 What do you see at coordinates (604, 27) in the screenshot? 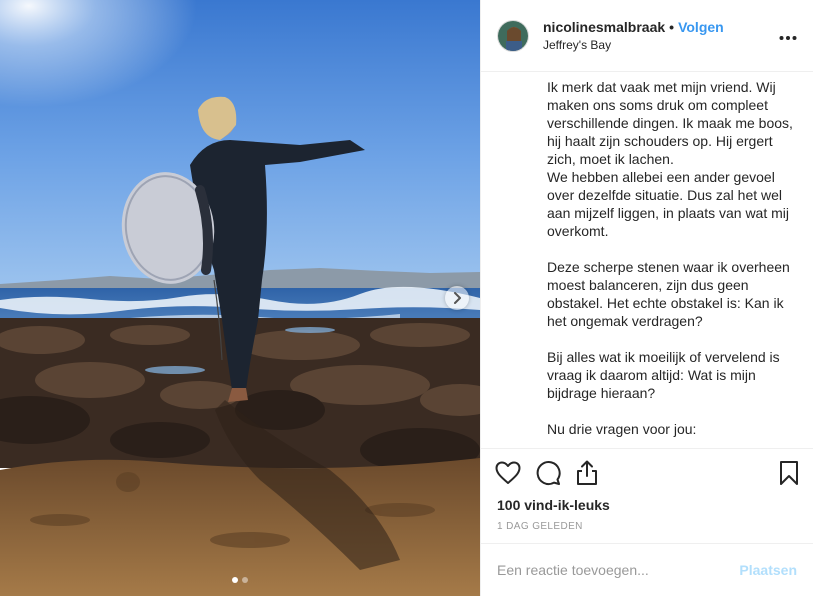
I see `username-link: nicolinesmalbraak` at bounding box center [604, 27].